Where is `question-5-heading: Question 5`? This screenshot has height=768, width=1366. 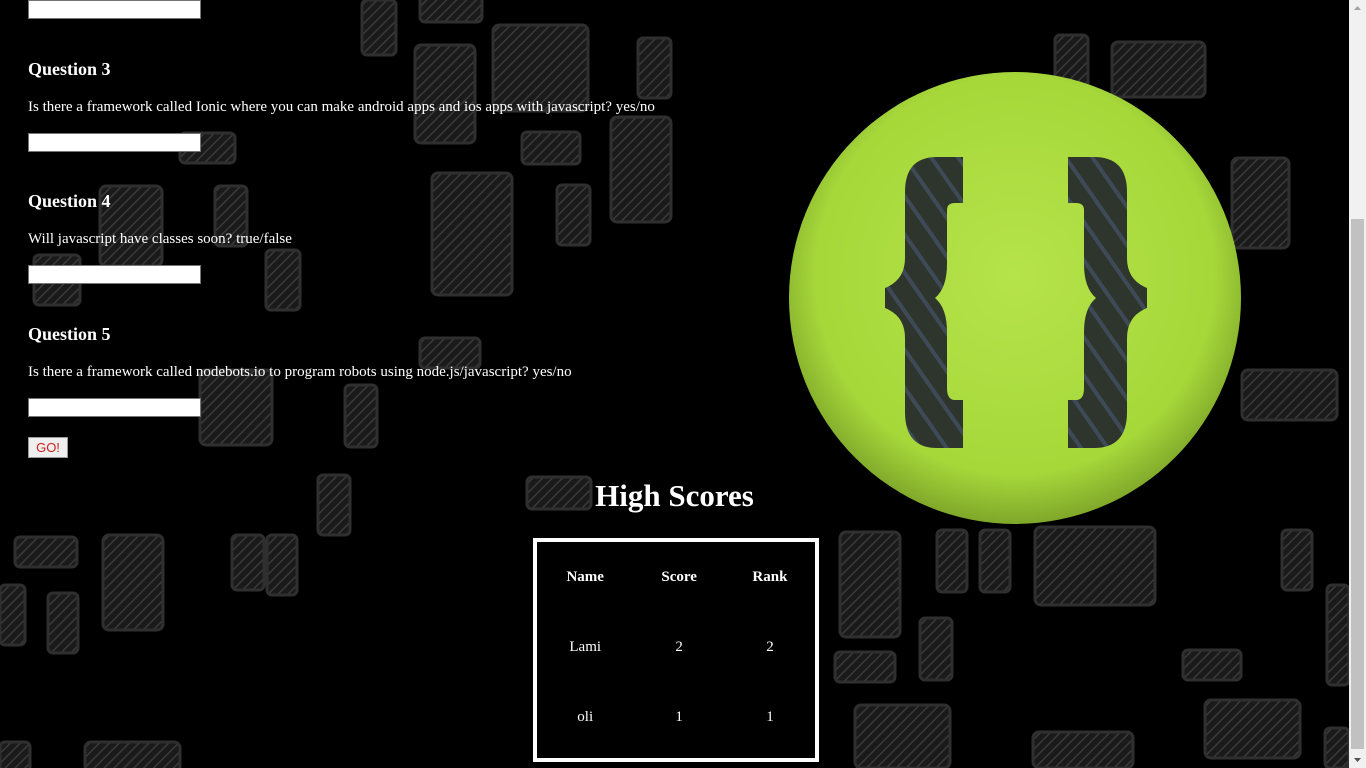
question-5-heading: Question 5 is located at coordinates (69, 334).